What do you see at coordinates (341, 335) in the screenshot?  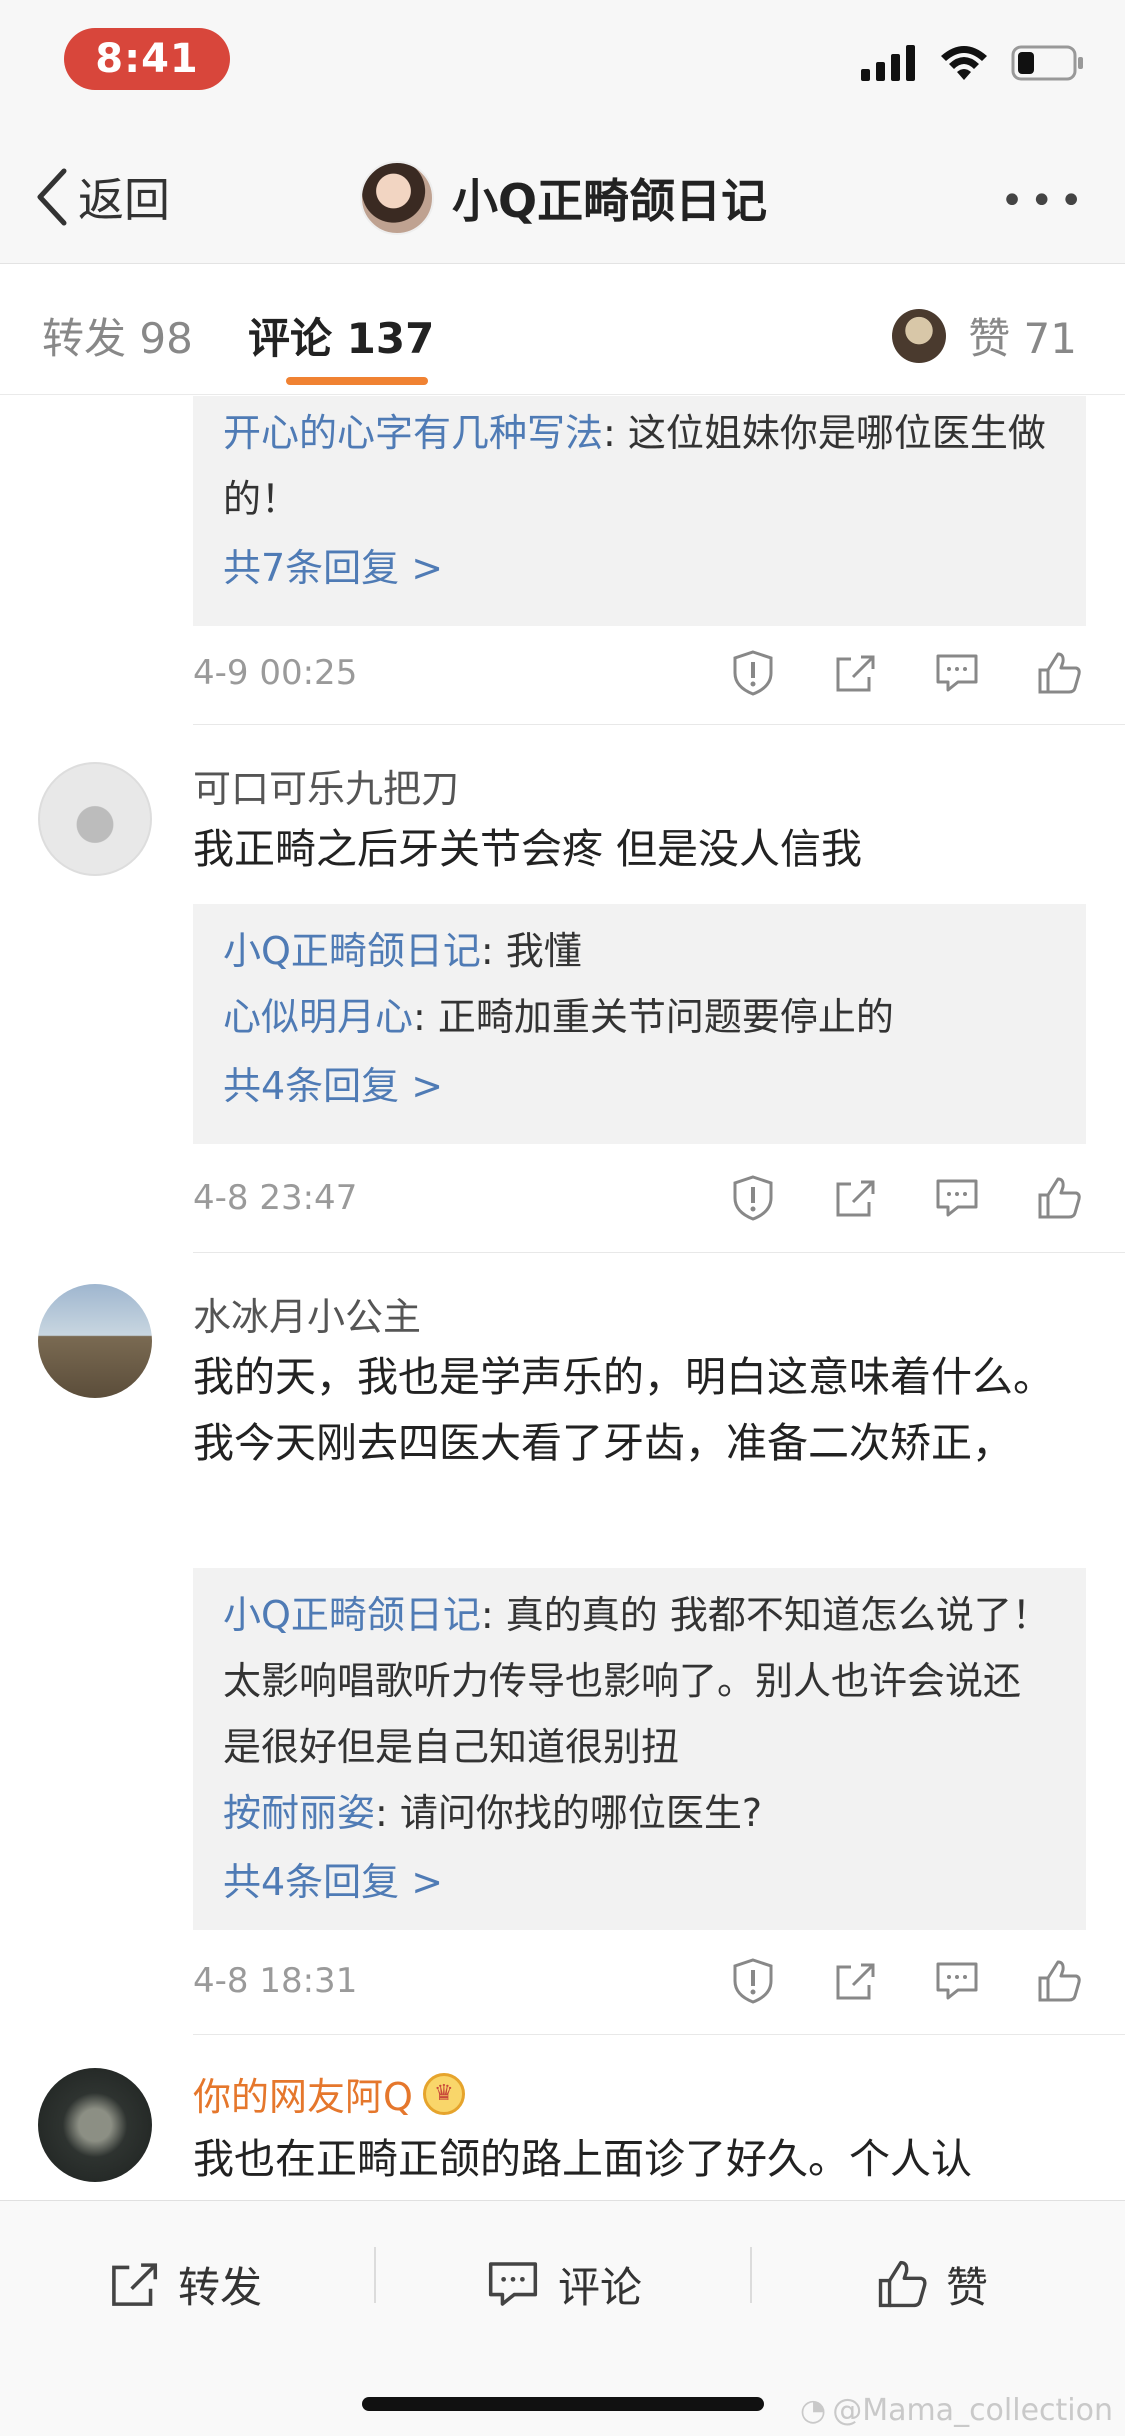 I see `tab-comment: 评论 137` at bounding box center [341, 335].